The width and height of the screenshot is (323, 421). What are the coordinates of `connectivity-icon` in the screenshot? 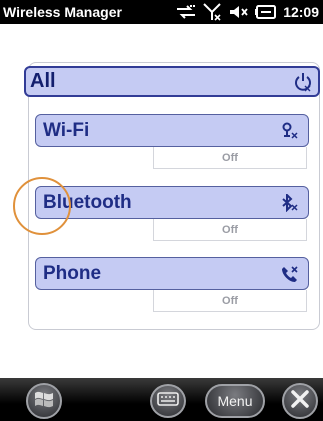 It's located at (186, 12).